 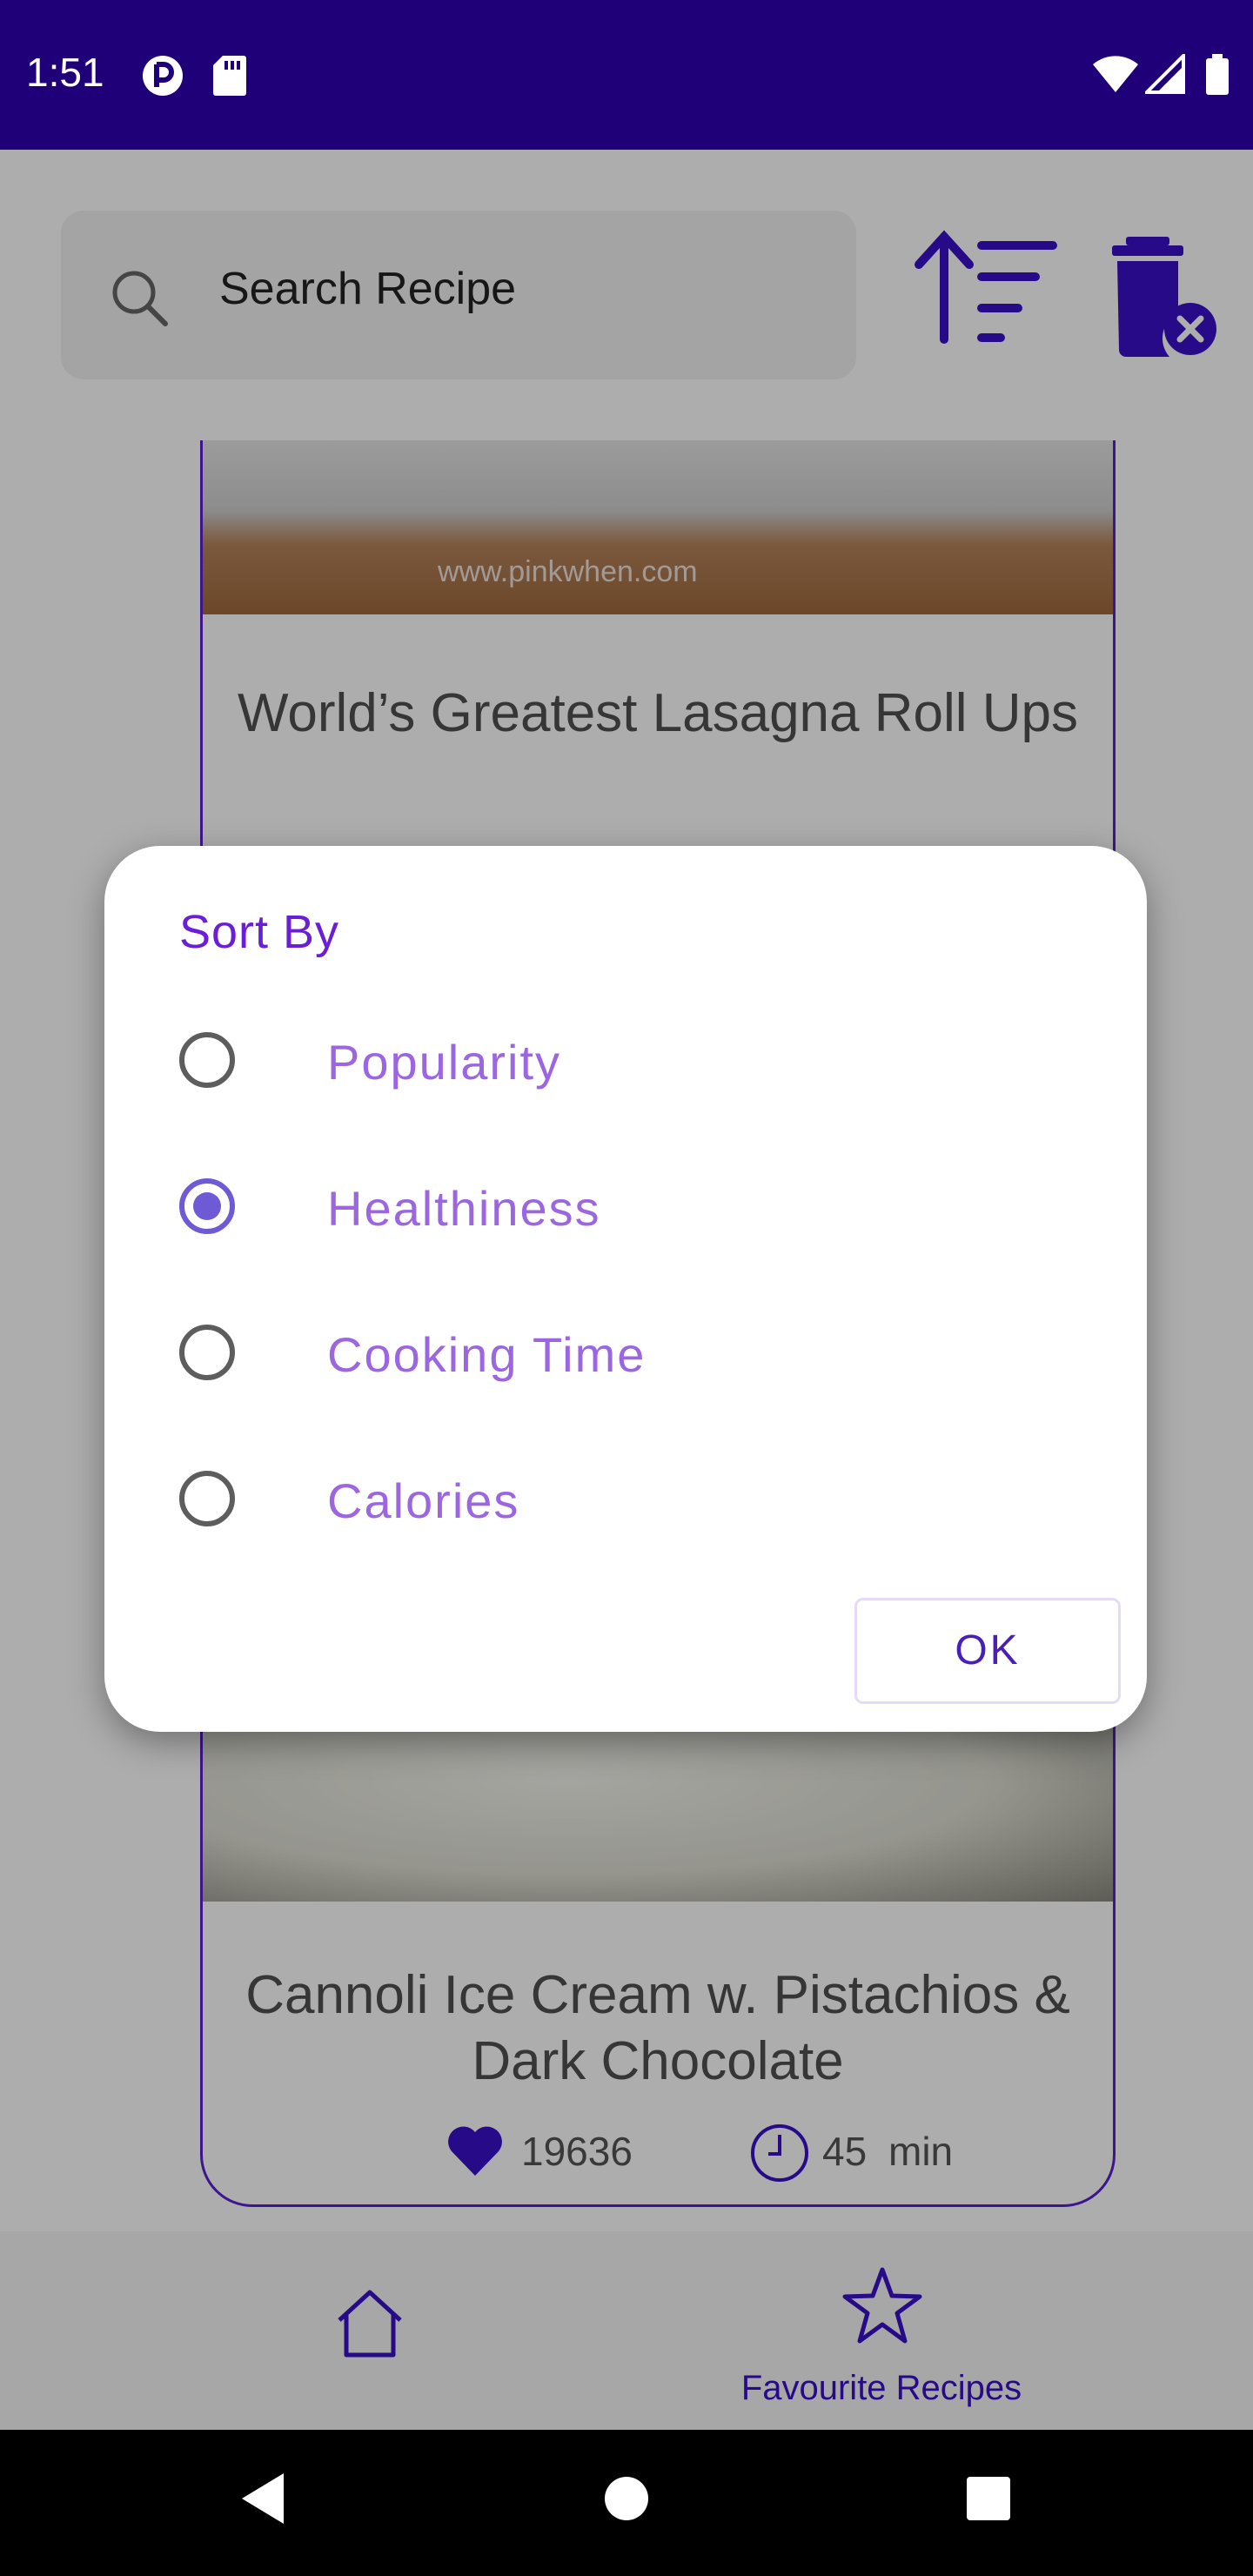 What do you see at coordinates (464, 1209) in the screenshot?
I see `option-label: Healthiness` at bounding box center [464, 1209].